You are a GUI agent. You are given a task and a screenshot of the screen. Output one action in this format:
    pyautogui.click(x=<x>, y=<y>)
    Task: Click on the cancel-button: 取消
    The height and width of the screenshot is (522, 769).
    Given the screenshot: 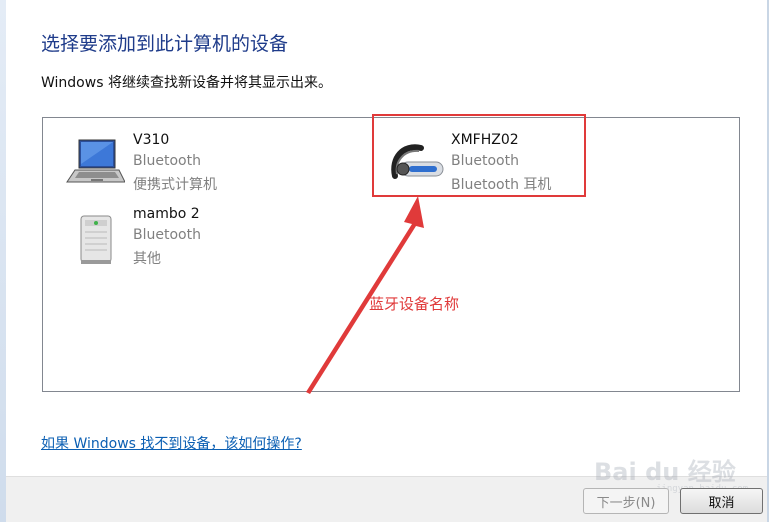 What is the action you would take?
    pyautogui.click(x=721, y=501)
    